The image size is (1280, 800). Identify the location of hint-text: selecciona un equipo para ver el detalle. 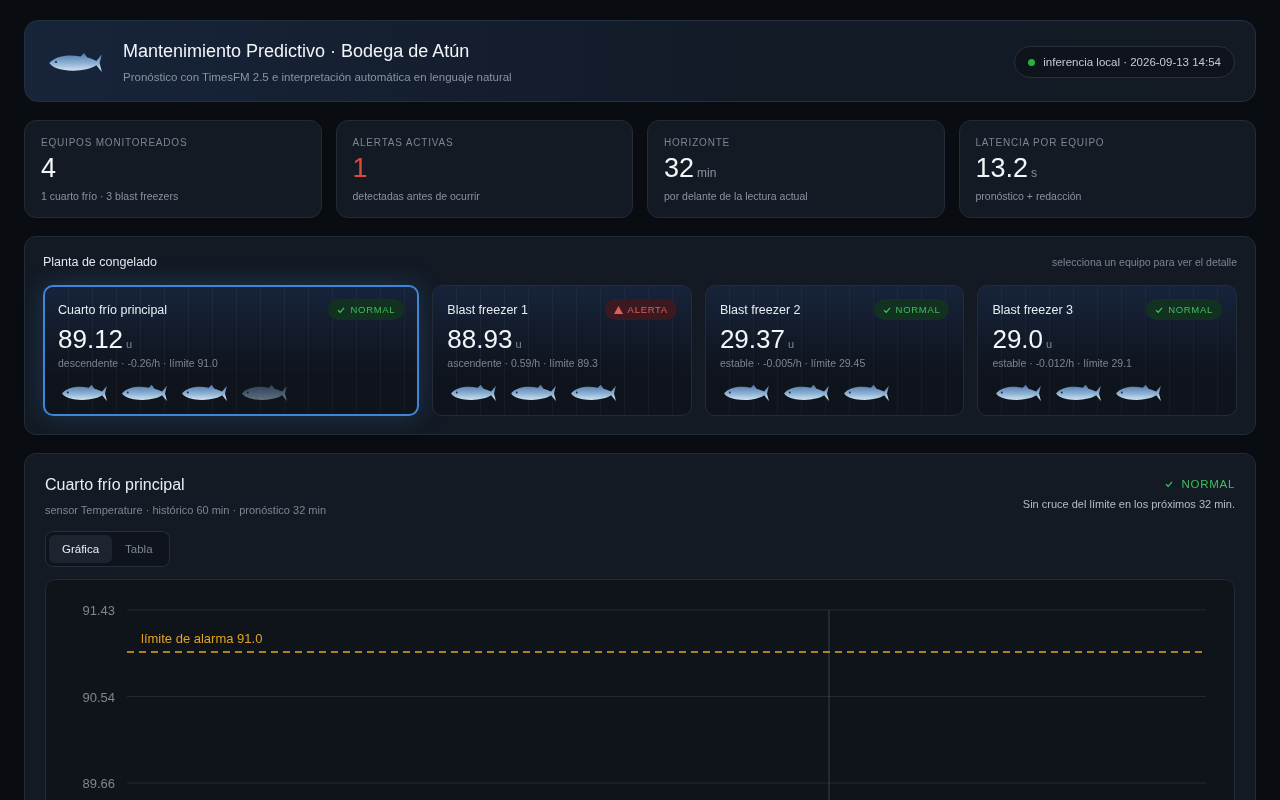
(1144, 262).